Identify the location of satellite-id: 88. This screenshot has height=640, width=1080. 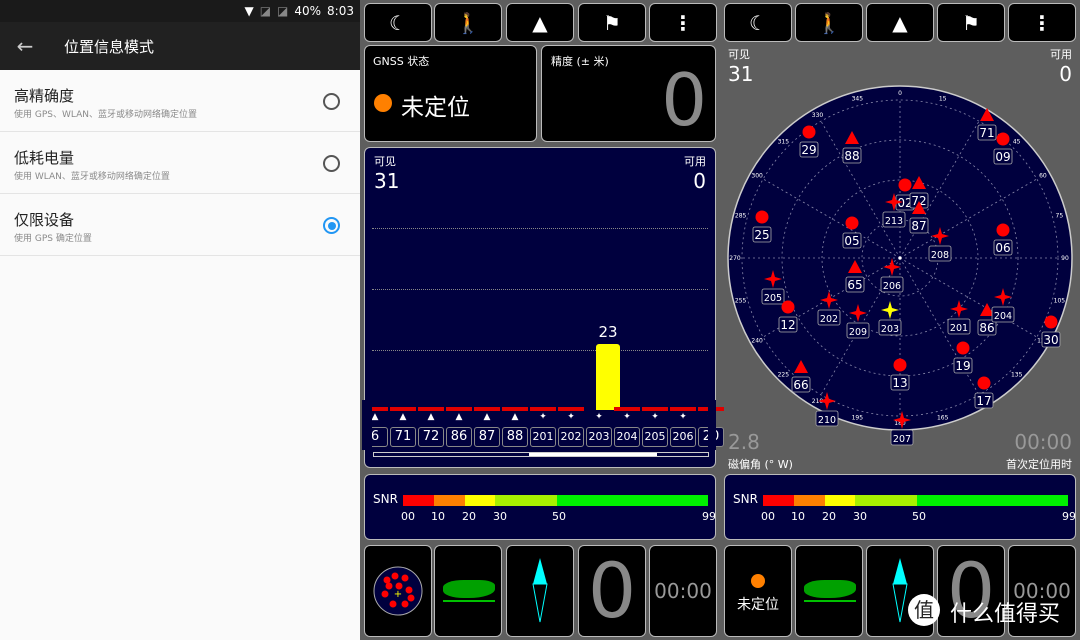
(851, 156).